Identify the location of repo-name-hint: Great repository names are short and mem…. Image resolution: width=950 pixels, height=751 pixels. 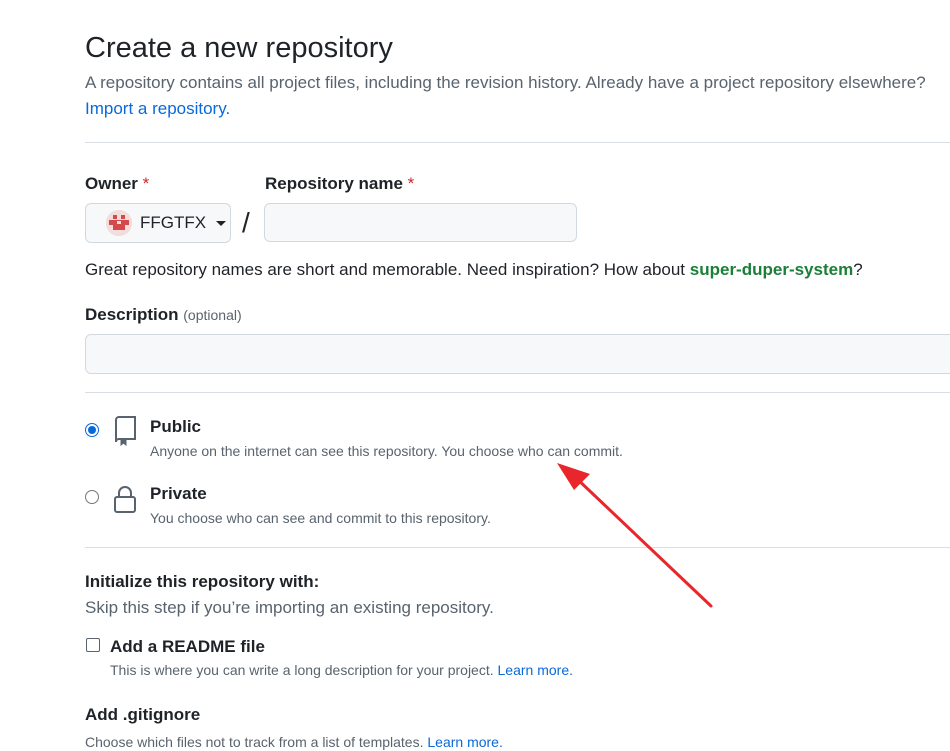
(474, 270).